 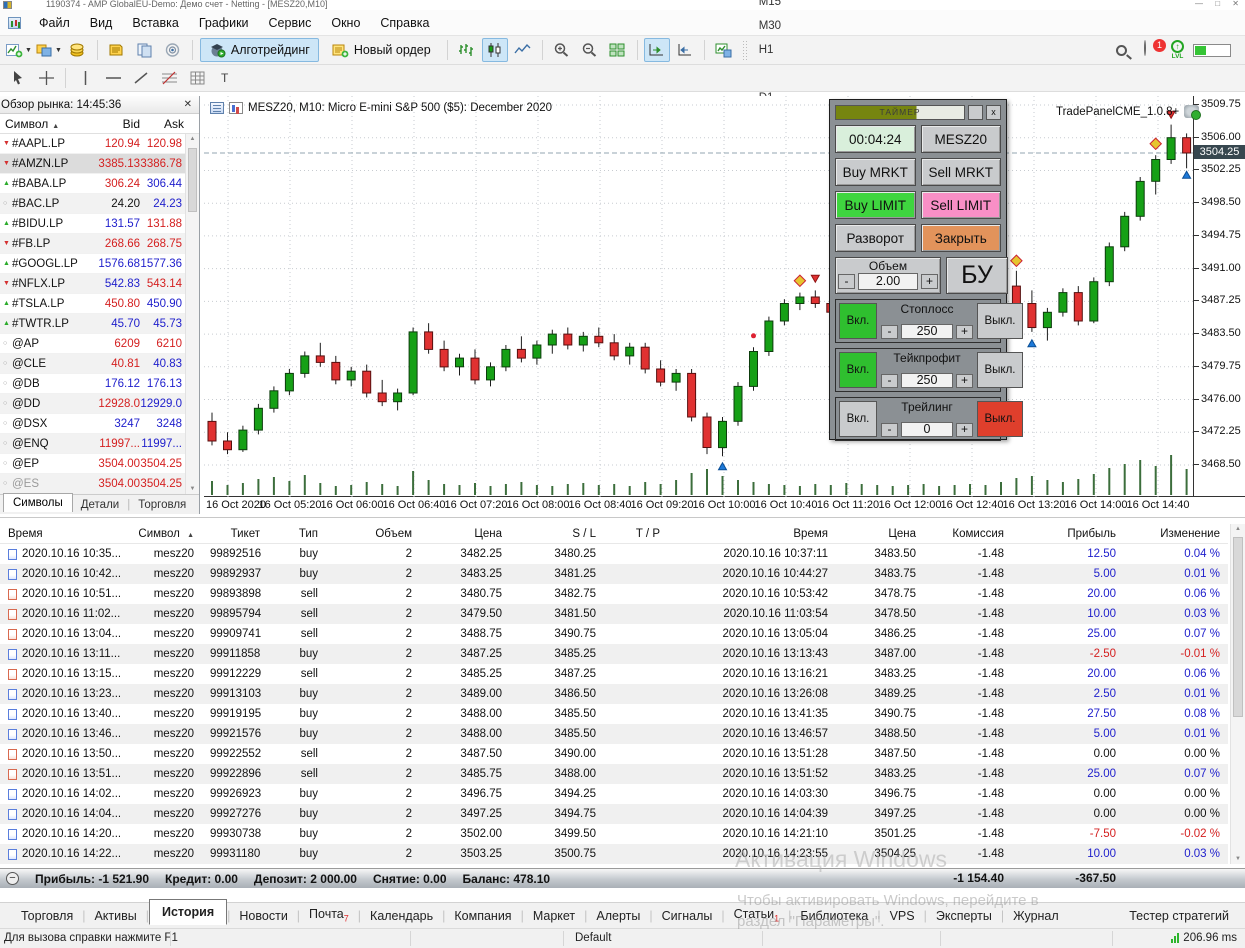 I want to click on timeframe-button-M30: M30, so click(x=770, y=26).